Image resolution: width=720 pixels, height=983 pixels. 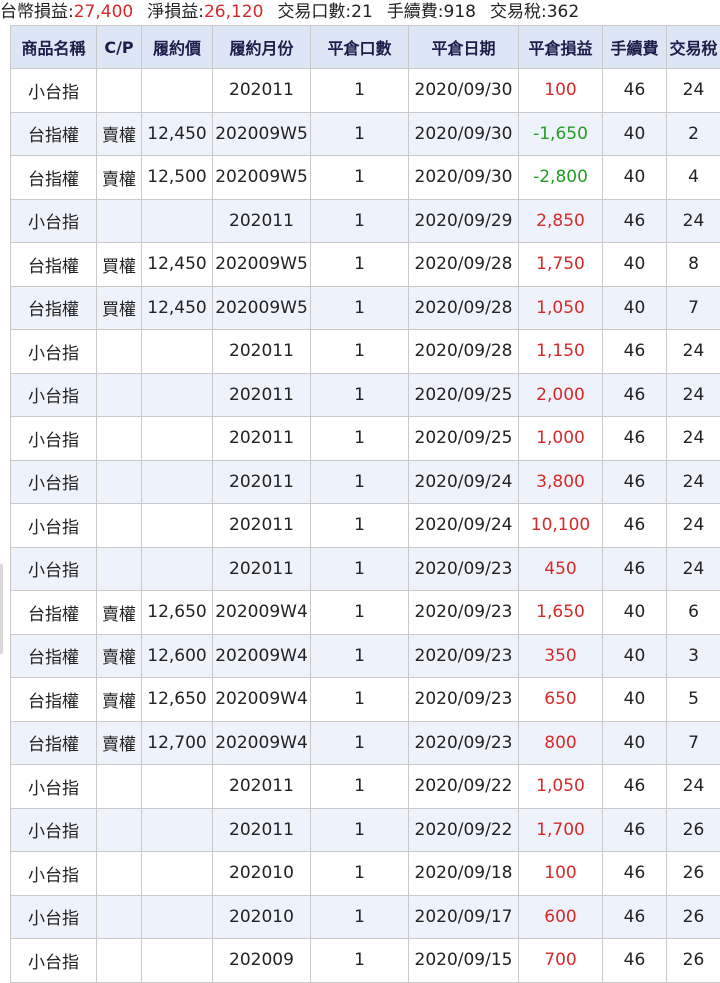 I want to click on cell-tax: 7, so click(x=693, y=308).